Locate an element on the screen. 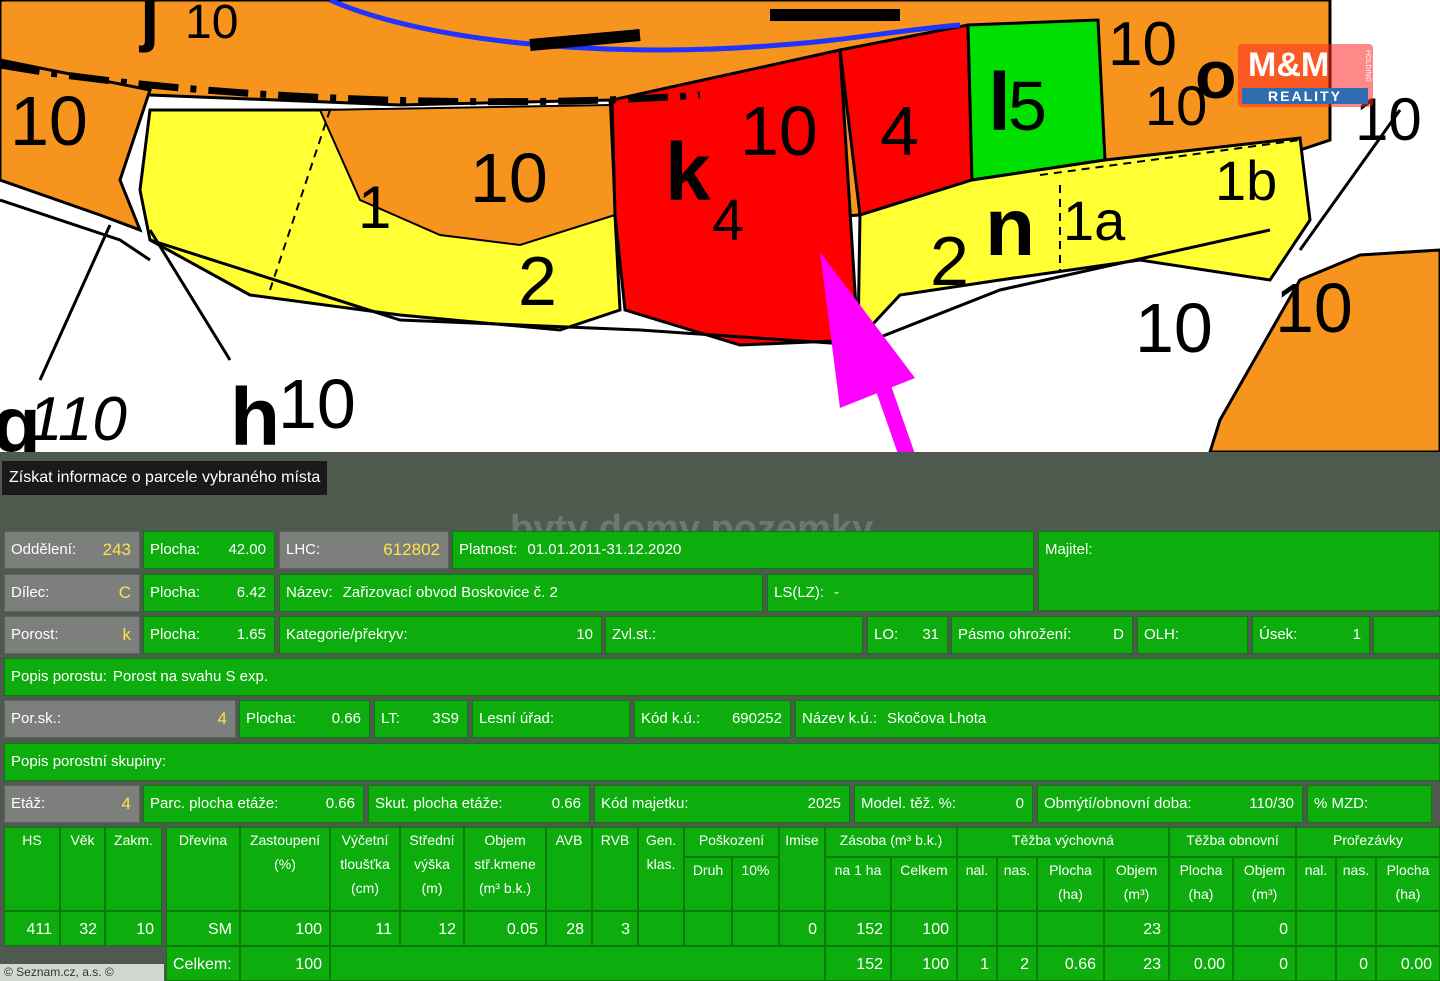 The width and height of the screenshot is (1440, 981). porost-field: Porost: k is located at coordinates (72, 635).